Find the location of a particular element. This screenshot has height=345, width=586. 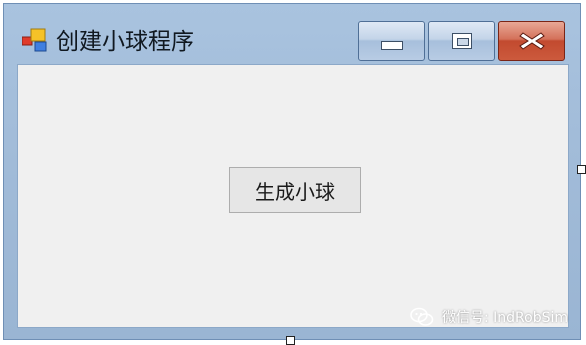

maximize-button is located at coordinates (461, 41).